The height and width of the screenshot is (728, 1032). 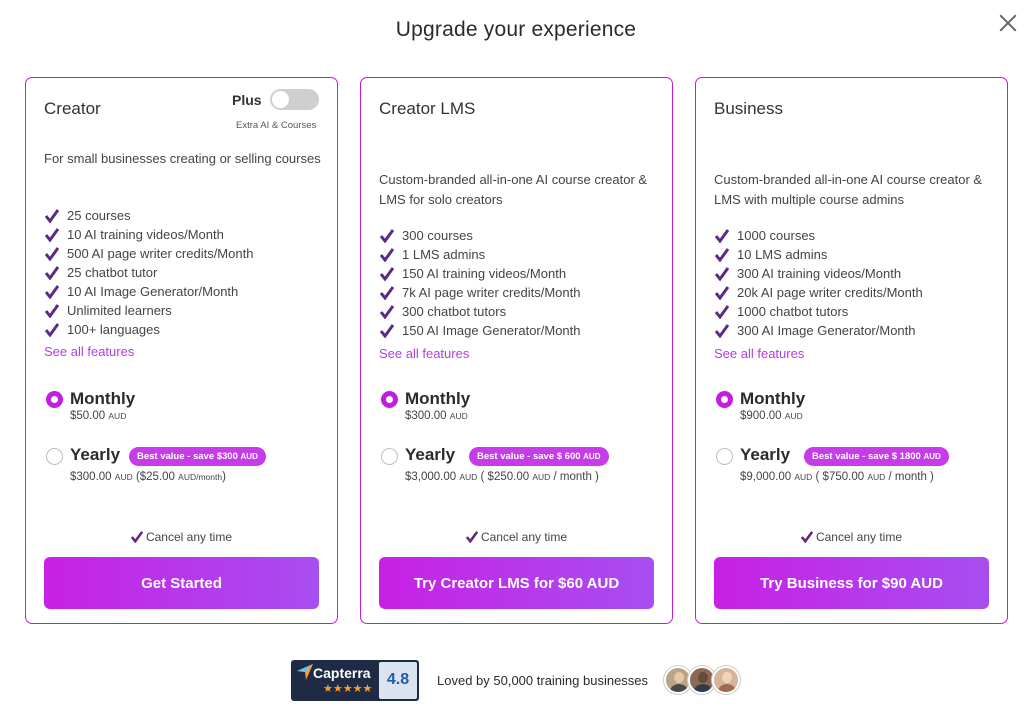 I want to click on price-monthly-unit: AUD/month, so click(x=200, y=477).